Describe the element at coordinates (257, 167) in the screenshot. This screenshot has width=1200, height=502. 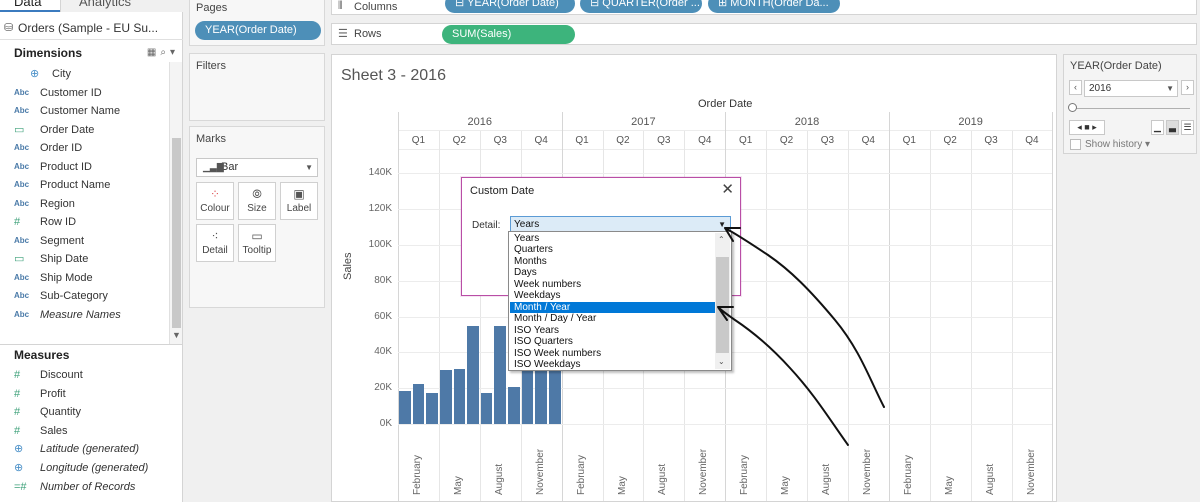
I see `mark-type-dropdown: ▁▃▇ Bar ▼` at that location.